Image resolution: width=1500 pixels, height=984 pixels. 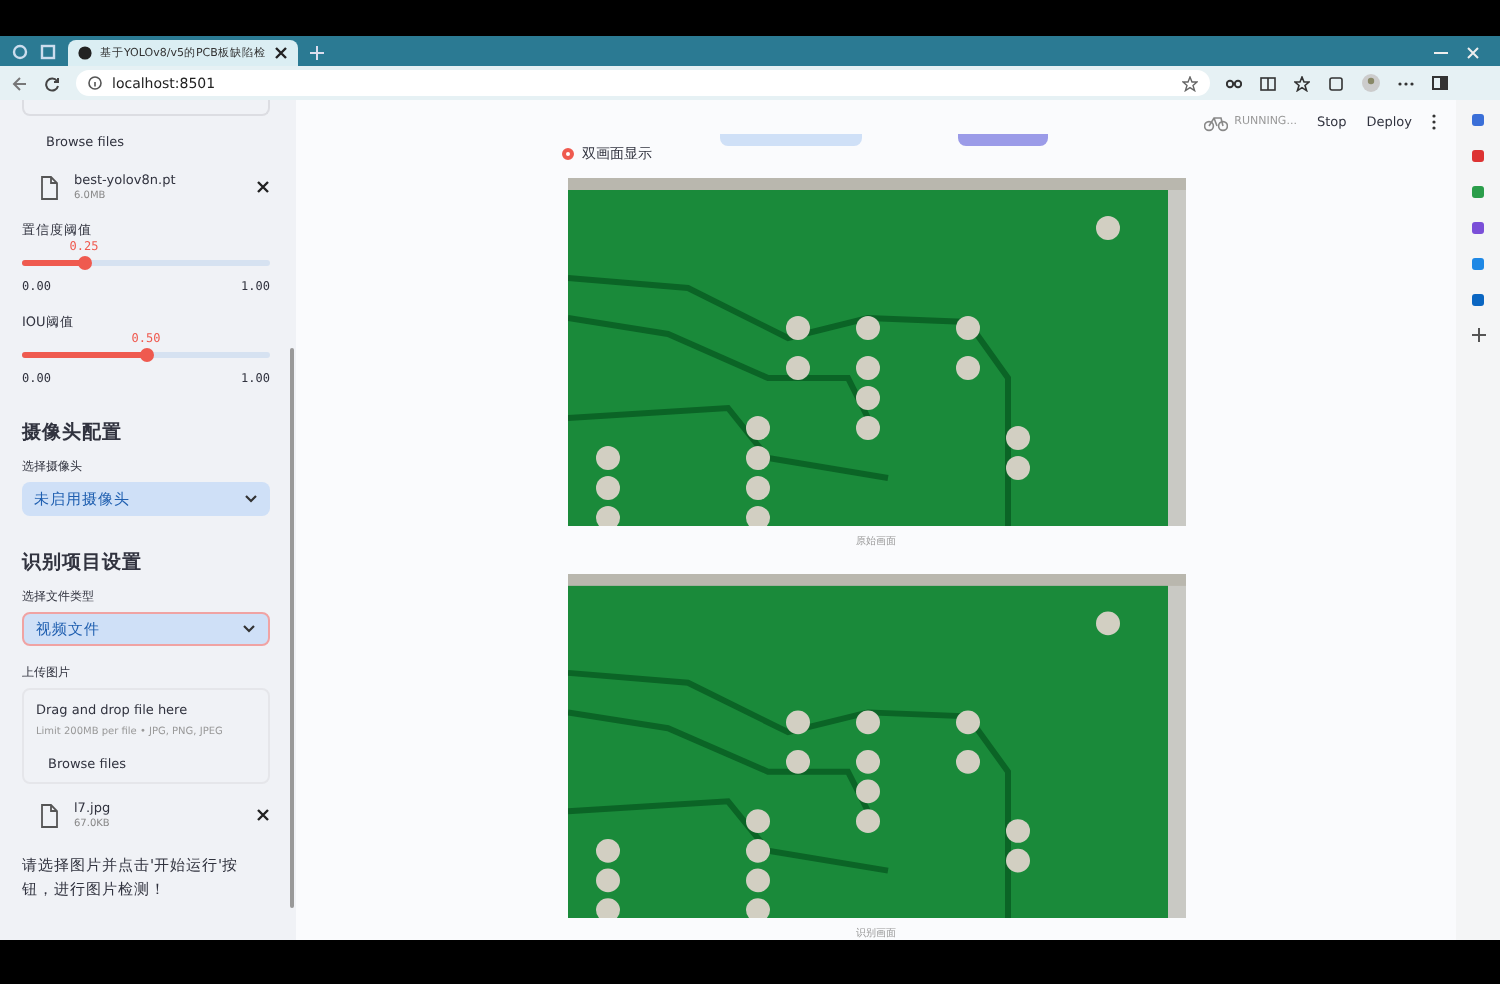 What do you see at coordinates (1190, 83) in the screenshot?
I see `favorite-star-icon` at bounding box center [1190, 83].